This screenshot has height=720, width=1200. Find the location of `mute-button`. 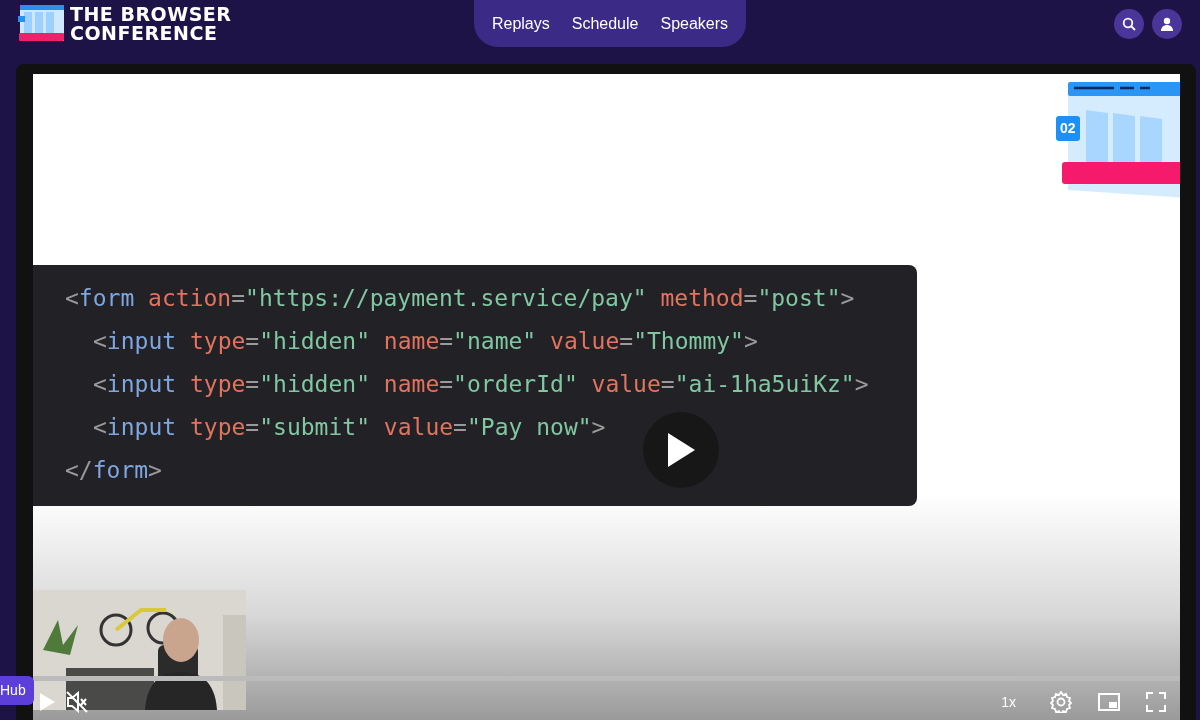

mute-button is located at coordinates (77, 702).